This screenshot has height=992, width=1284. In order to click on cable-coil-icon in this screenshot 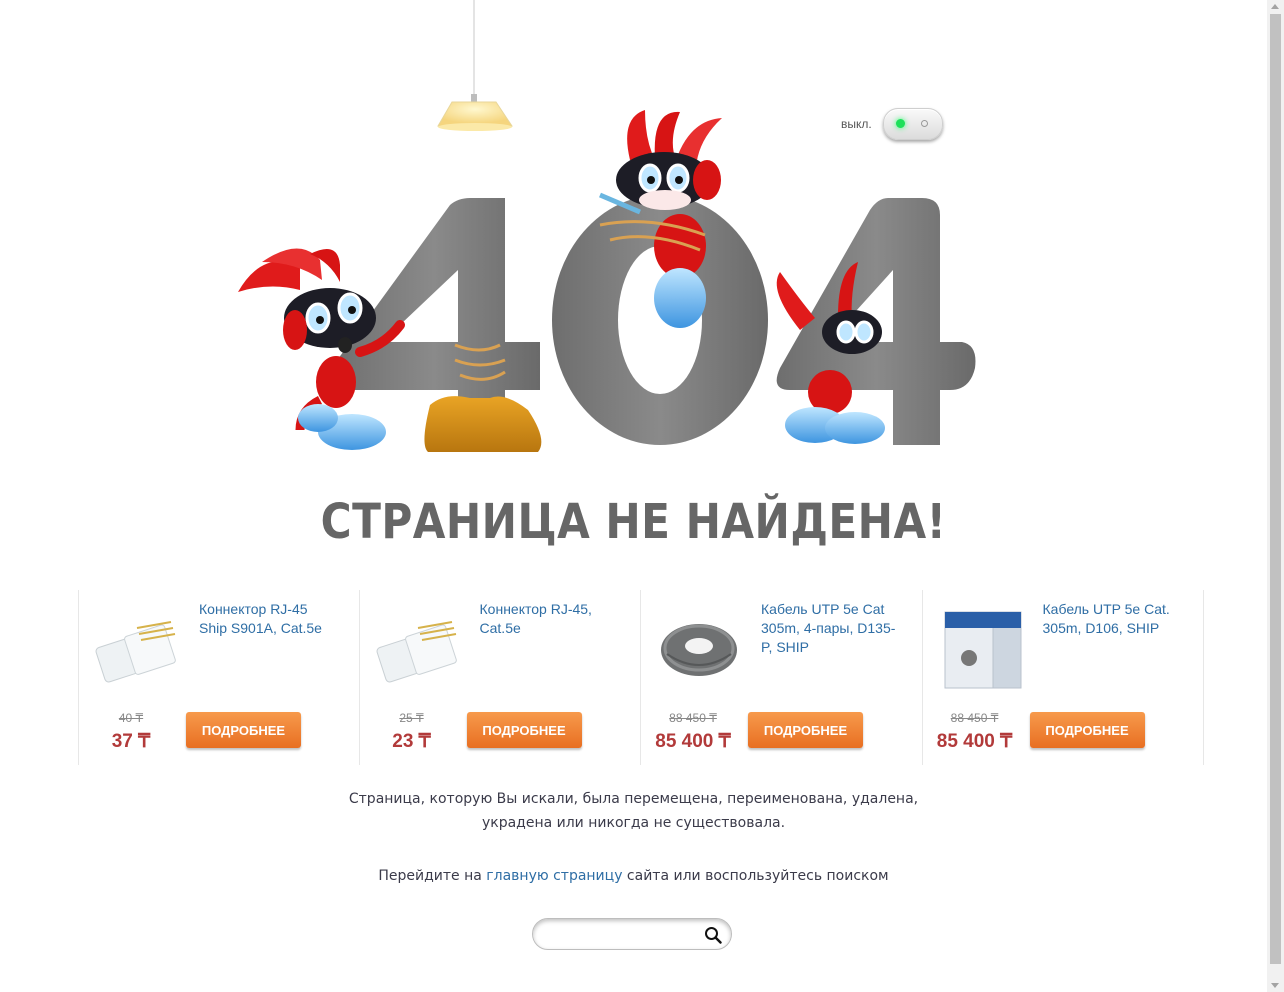, I will do `click(699, 648)`.